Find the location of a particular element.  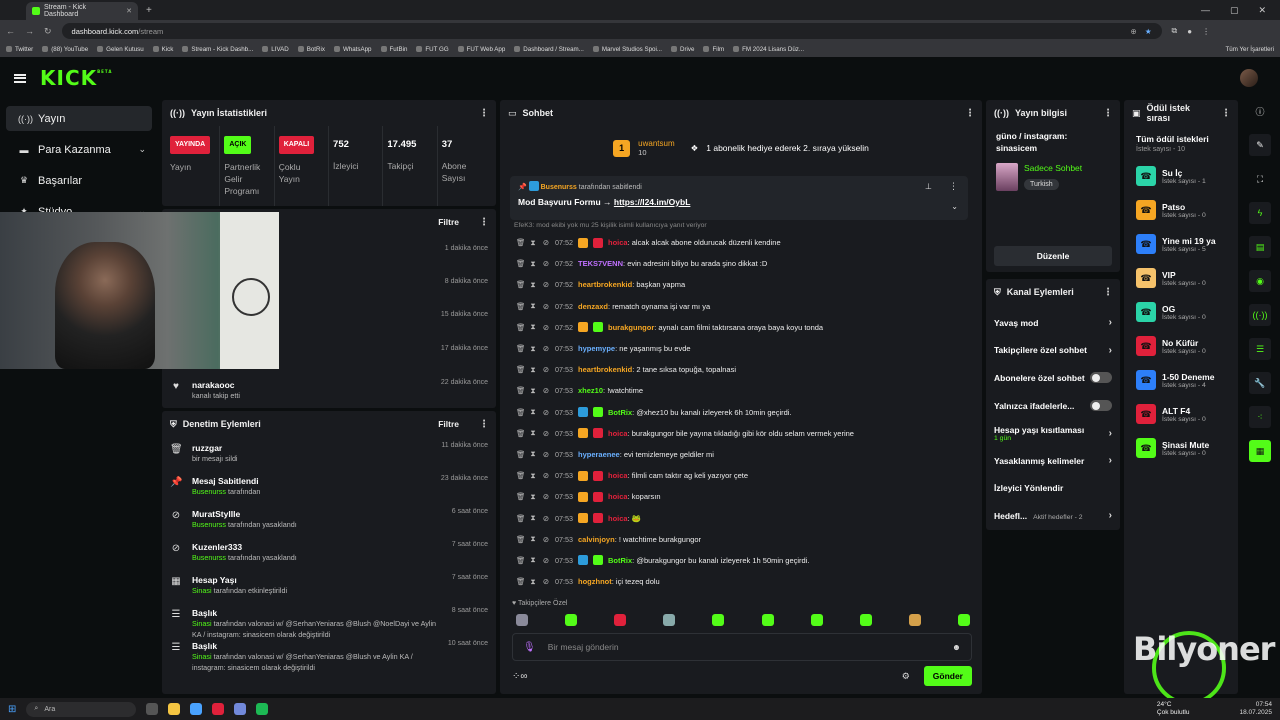

reward-item: ☎ OG İstek sayısı - 0 is located at coordinates (1181, 312).